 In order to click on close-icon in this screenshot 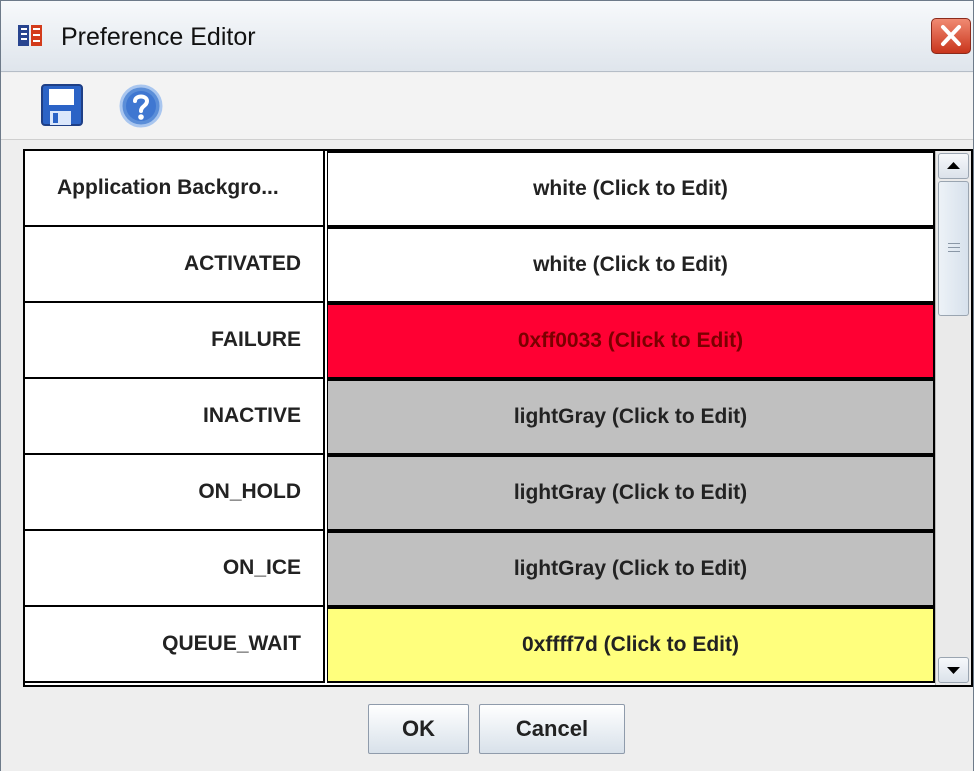, I will do `click(951, 35)`.